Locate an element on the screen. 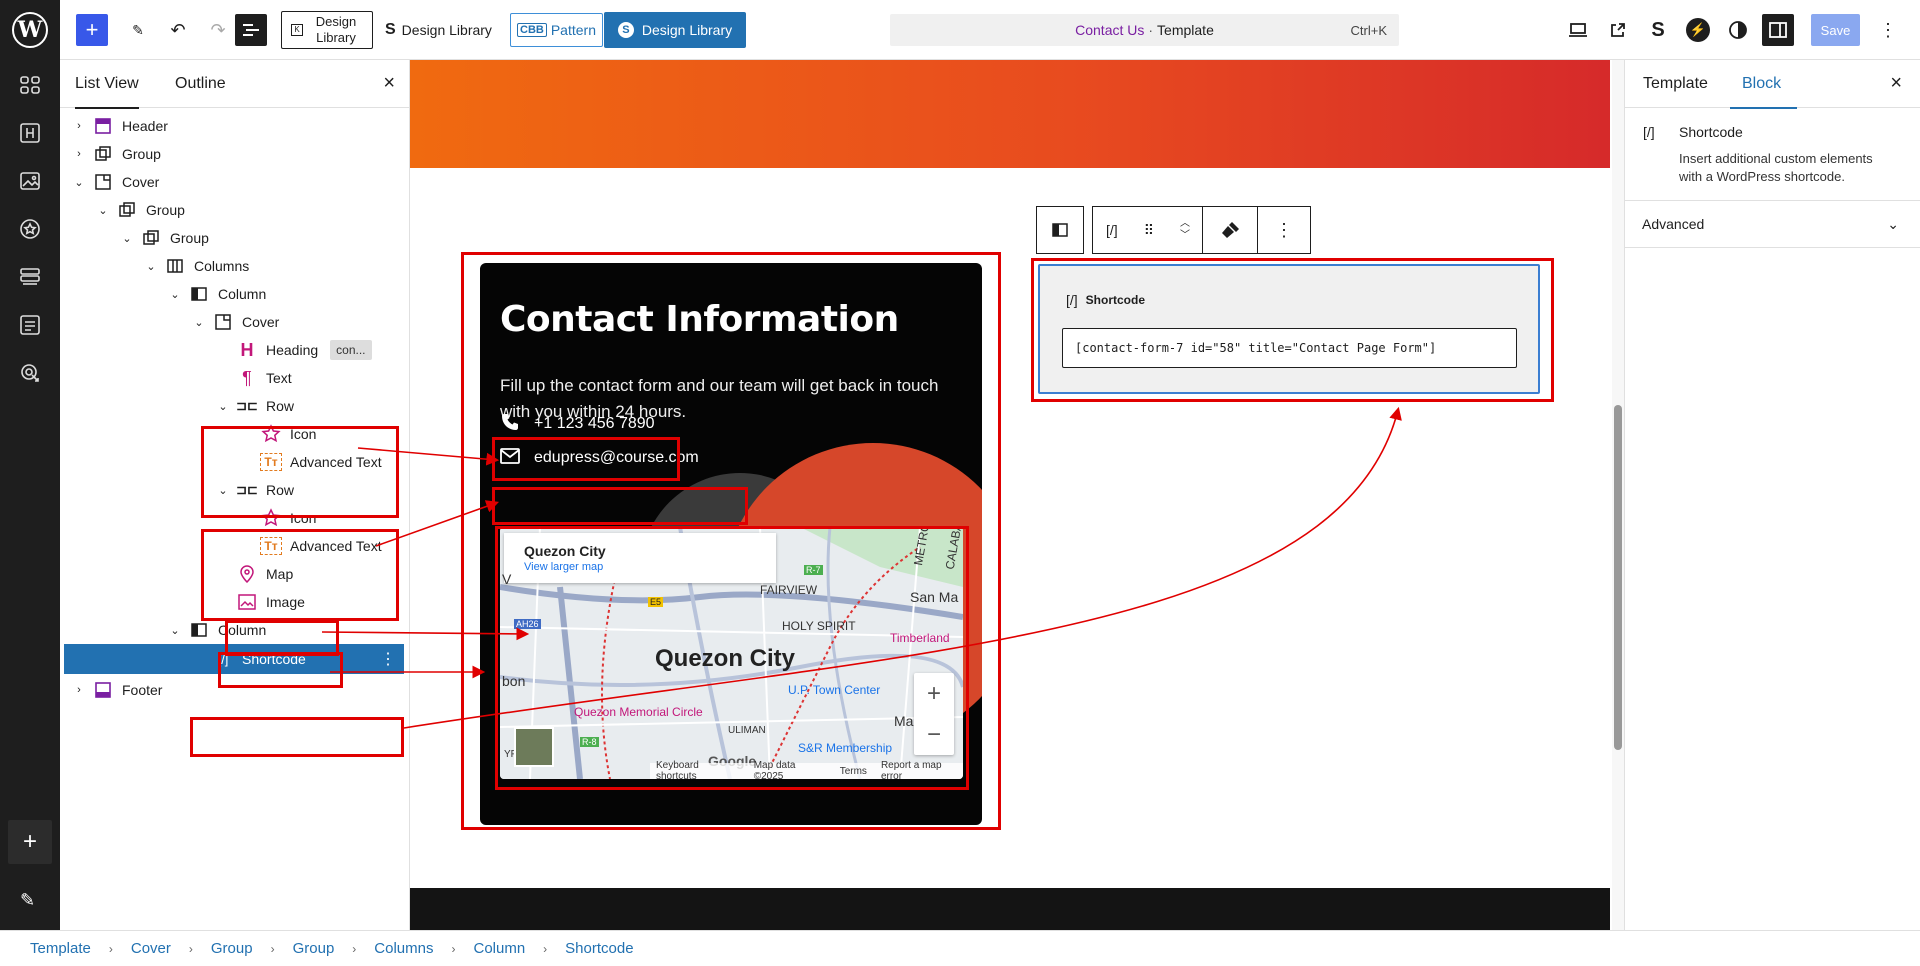 The width and height of the screenshot is (1920, 966). hero-gradient-cover is located at coordinates (1010, 114).